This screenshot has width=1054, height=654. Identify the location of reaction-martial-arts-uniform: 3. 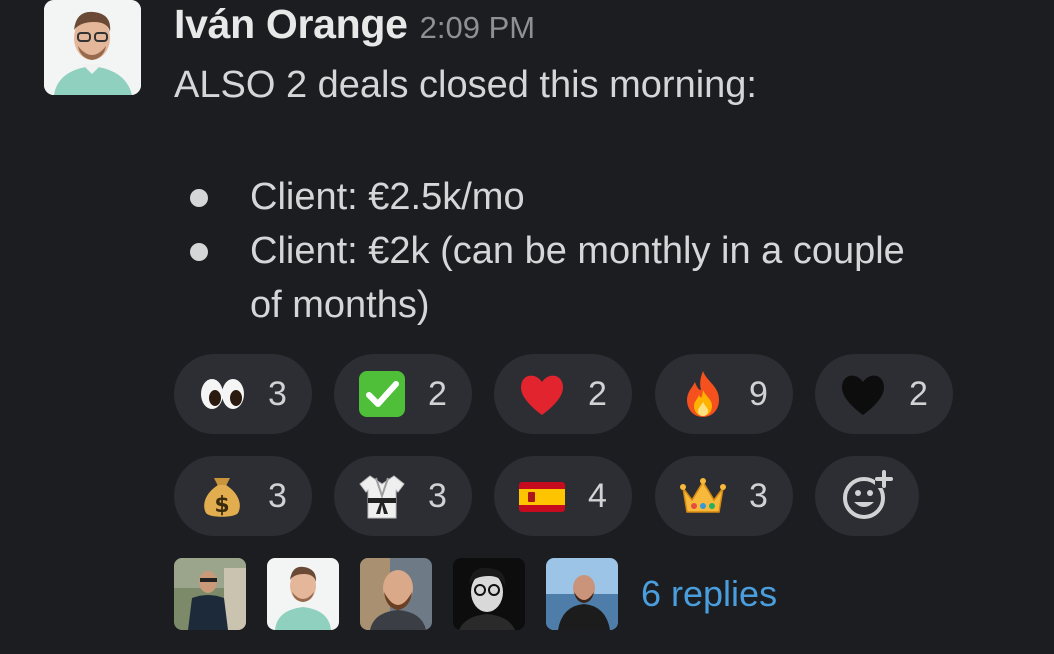
(403, 496).